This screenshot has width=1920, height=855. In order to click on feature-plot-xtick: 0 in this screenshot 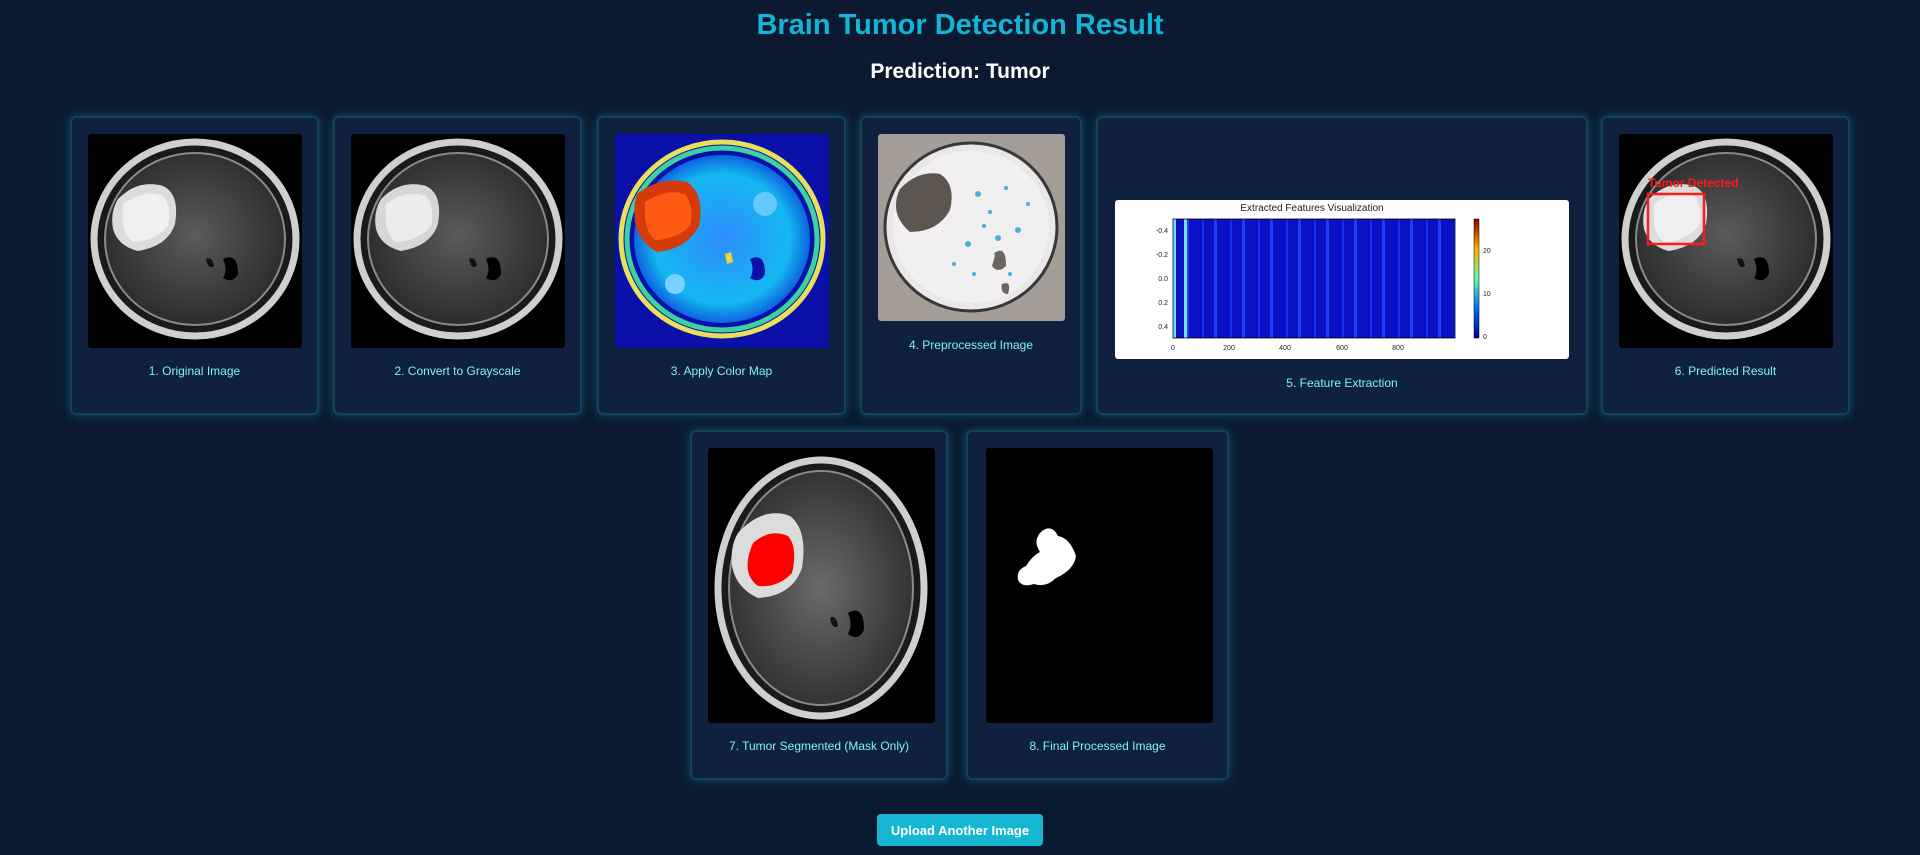, I will do `click(1173, 348)`.